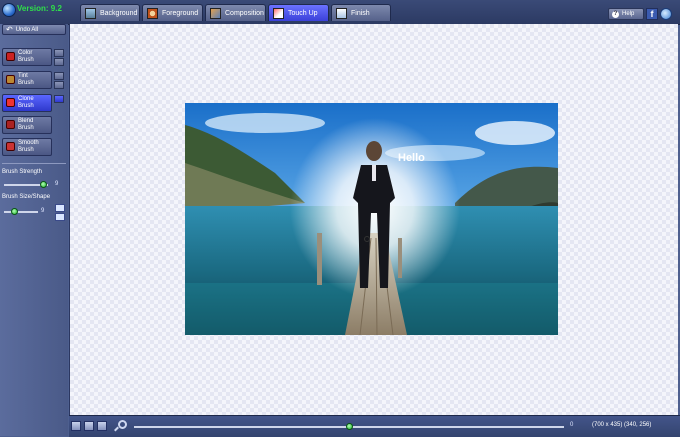  I want to click on finish-icon, so click(341, 13).